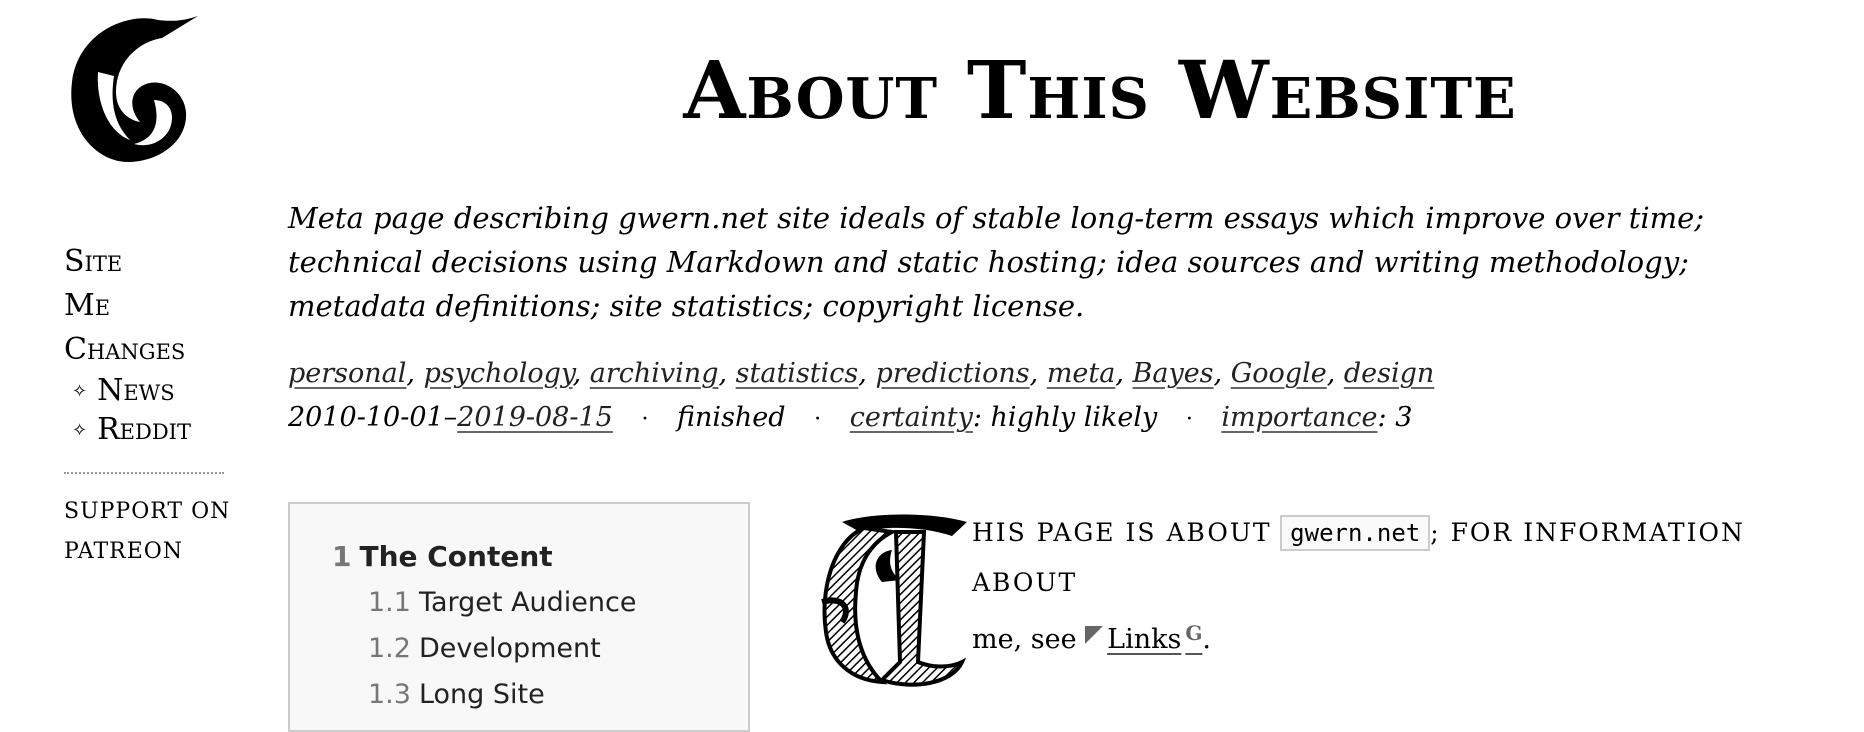  Describe the element at coordinates (1024, 639) in the screenshot. I see `intro-text: me, see` at that location.